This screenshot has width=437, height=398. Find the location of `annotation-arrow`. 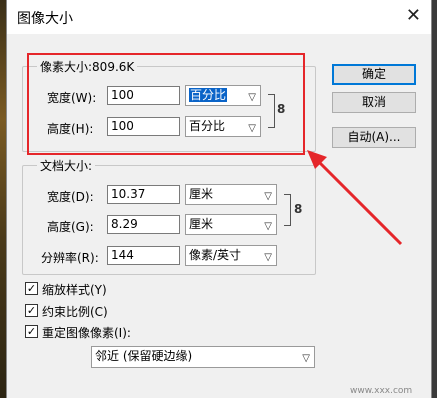

annotation-arrow is located at coordinates (355, 198).